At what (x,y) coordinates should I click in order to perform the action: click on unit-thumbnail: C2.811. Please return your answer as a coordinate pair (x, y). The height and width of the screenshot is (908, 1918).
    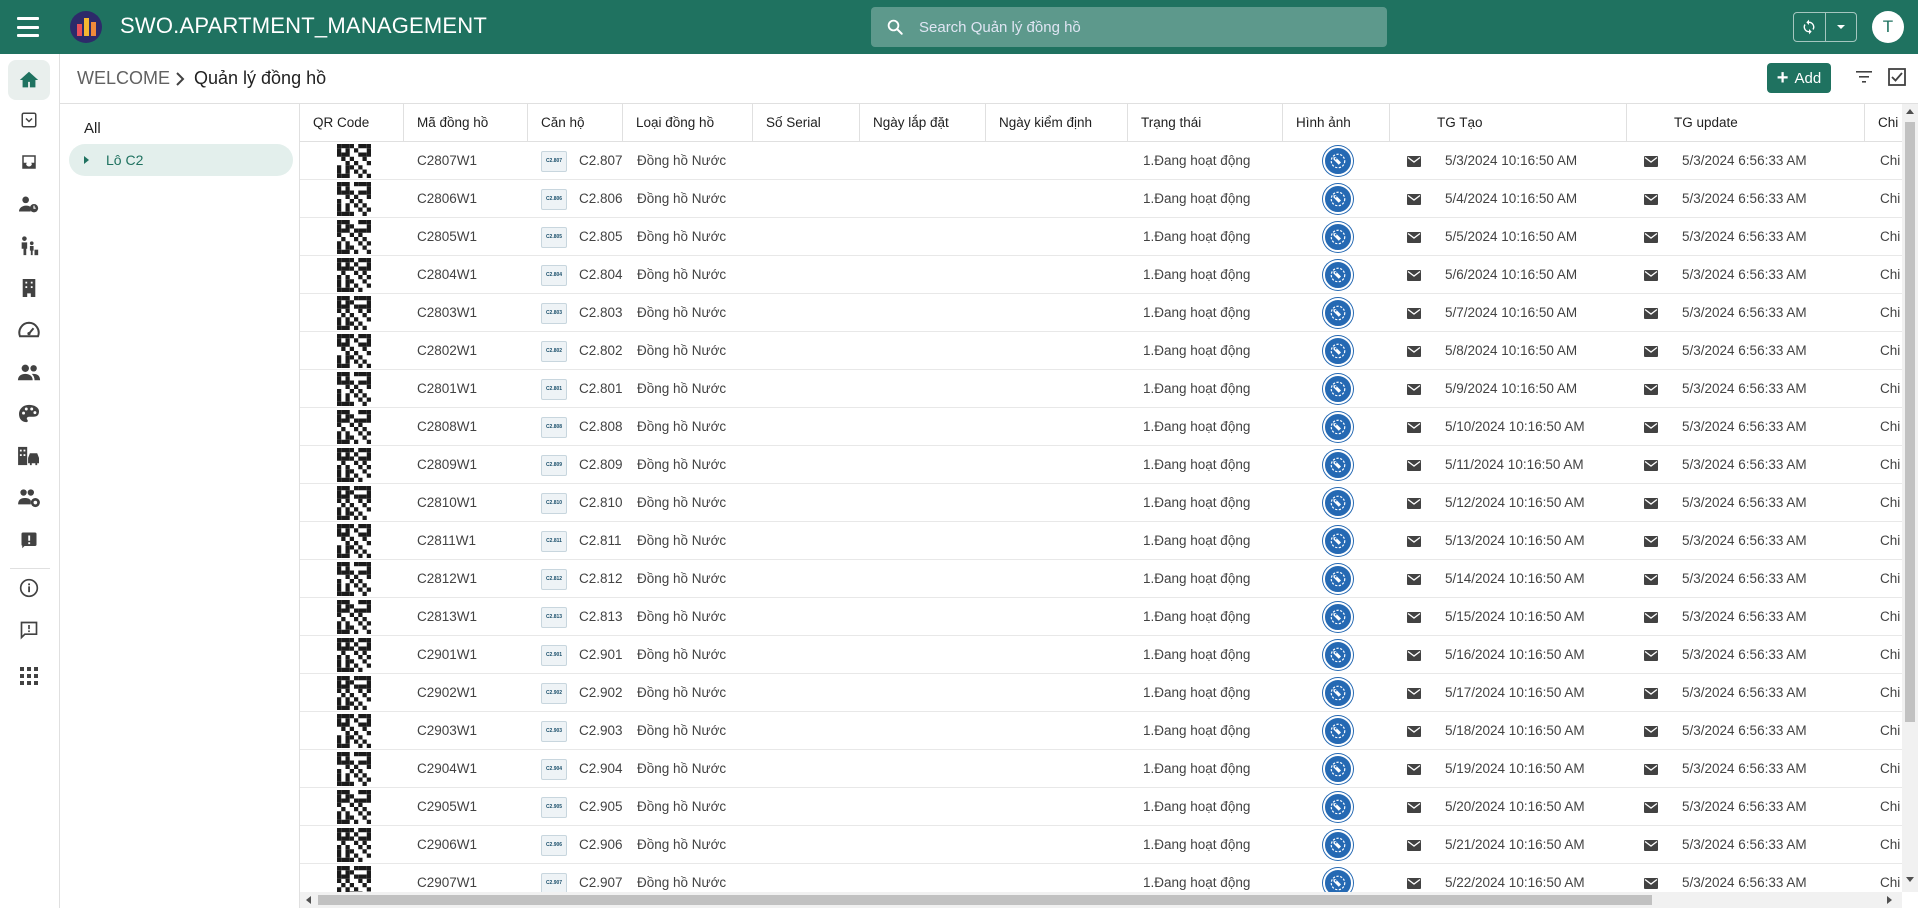
    Looking at the image, I should click on (554, 541).